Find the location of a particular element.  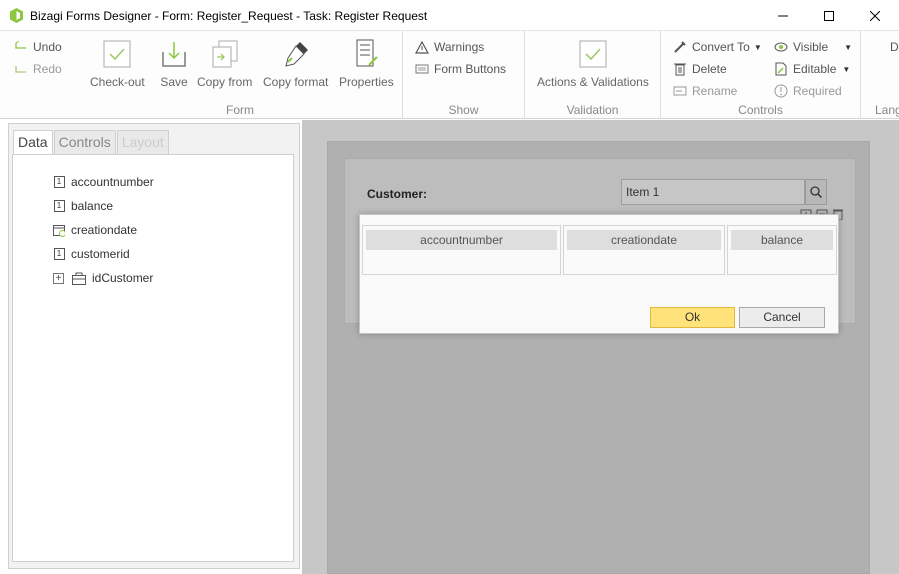

save-icon is located at coordinates (174, 54).